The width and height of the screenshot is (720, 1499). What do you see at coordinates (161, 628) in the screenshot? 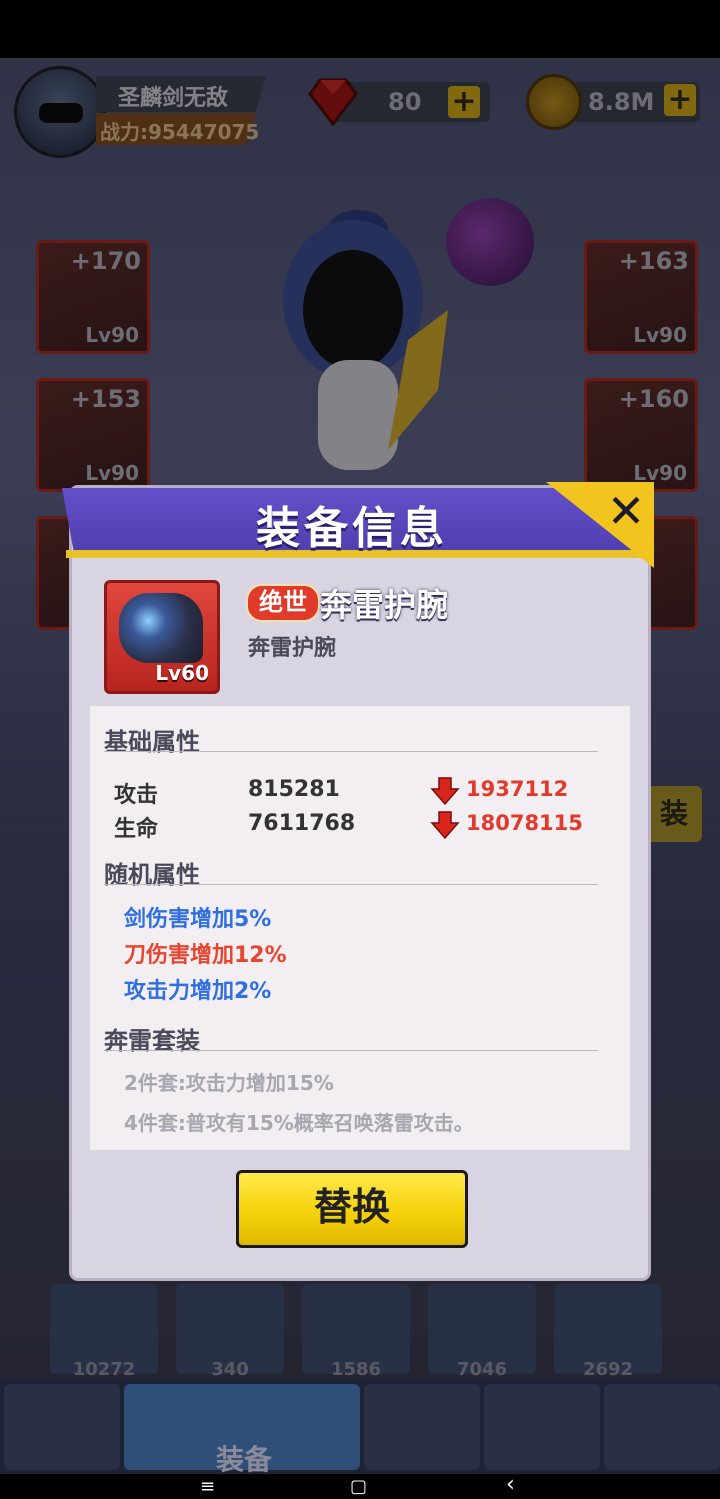
I see `bracer-icon` at bounding box center [161, 628].